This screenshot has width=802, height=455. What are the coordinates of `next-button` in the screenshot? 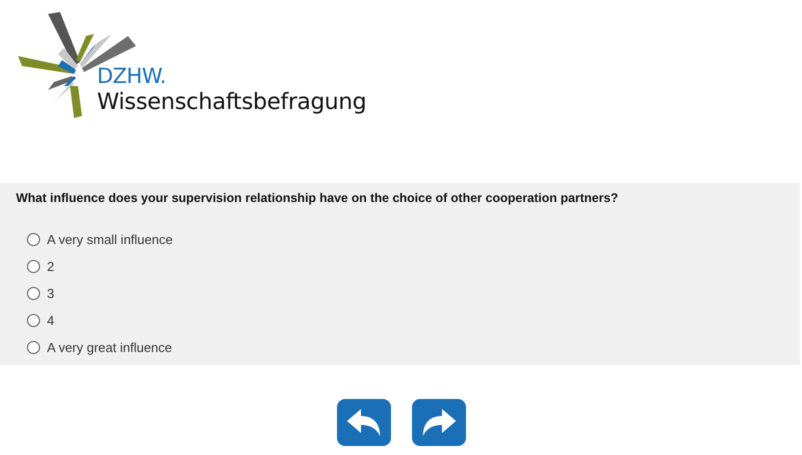 It's located at (439, 422).